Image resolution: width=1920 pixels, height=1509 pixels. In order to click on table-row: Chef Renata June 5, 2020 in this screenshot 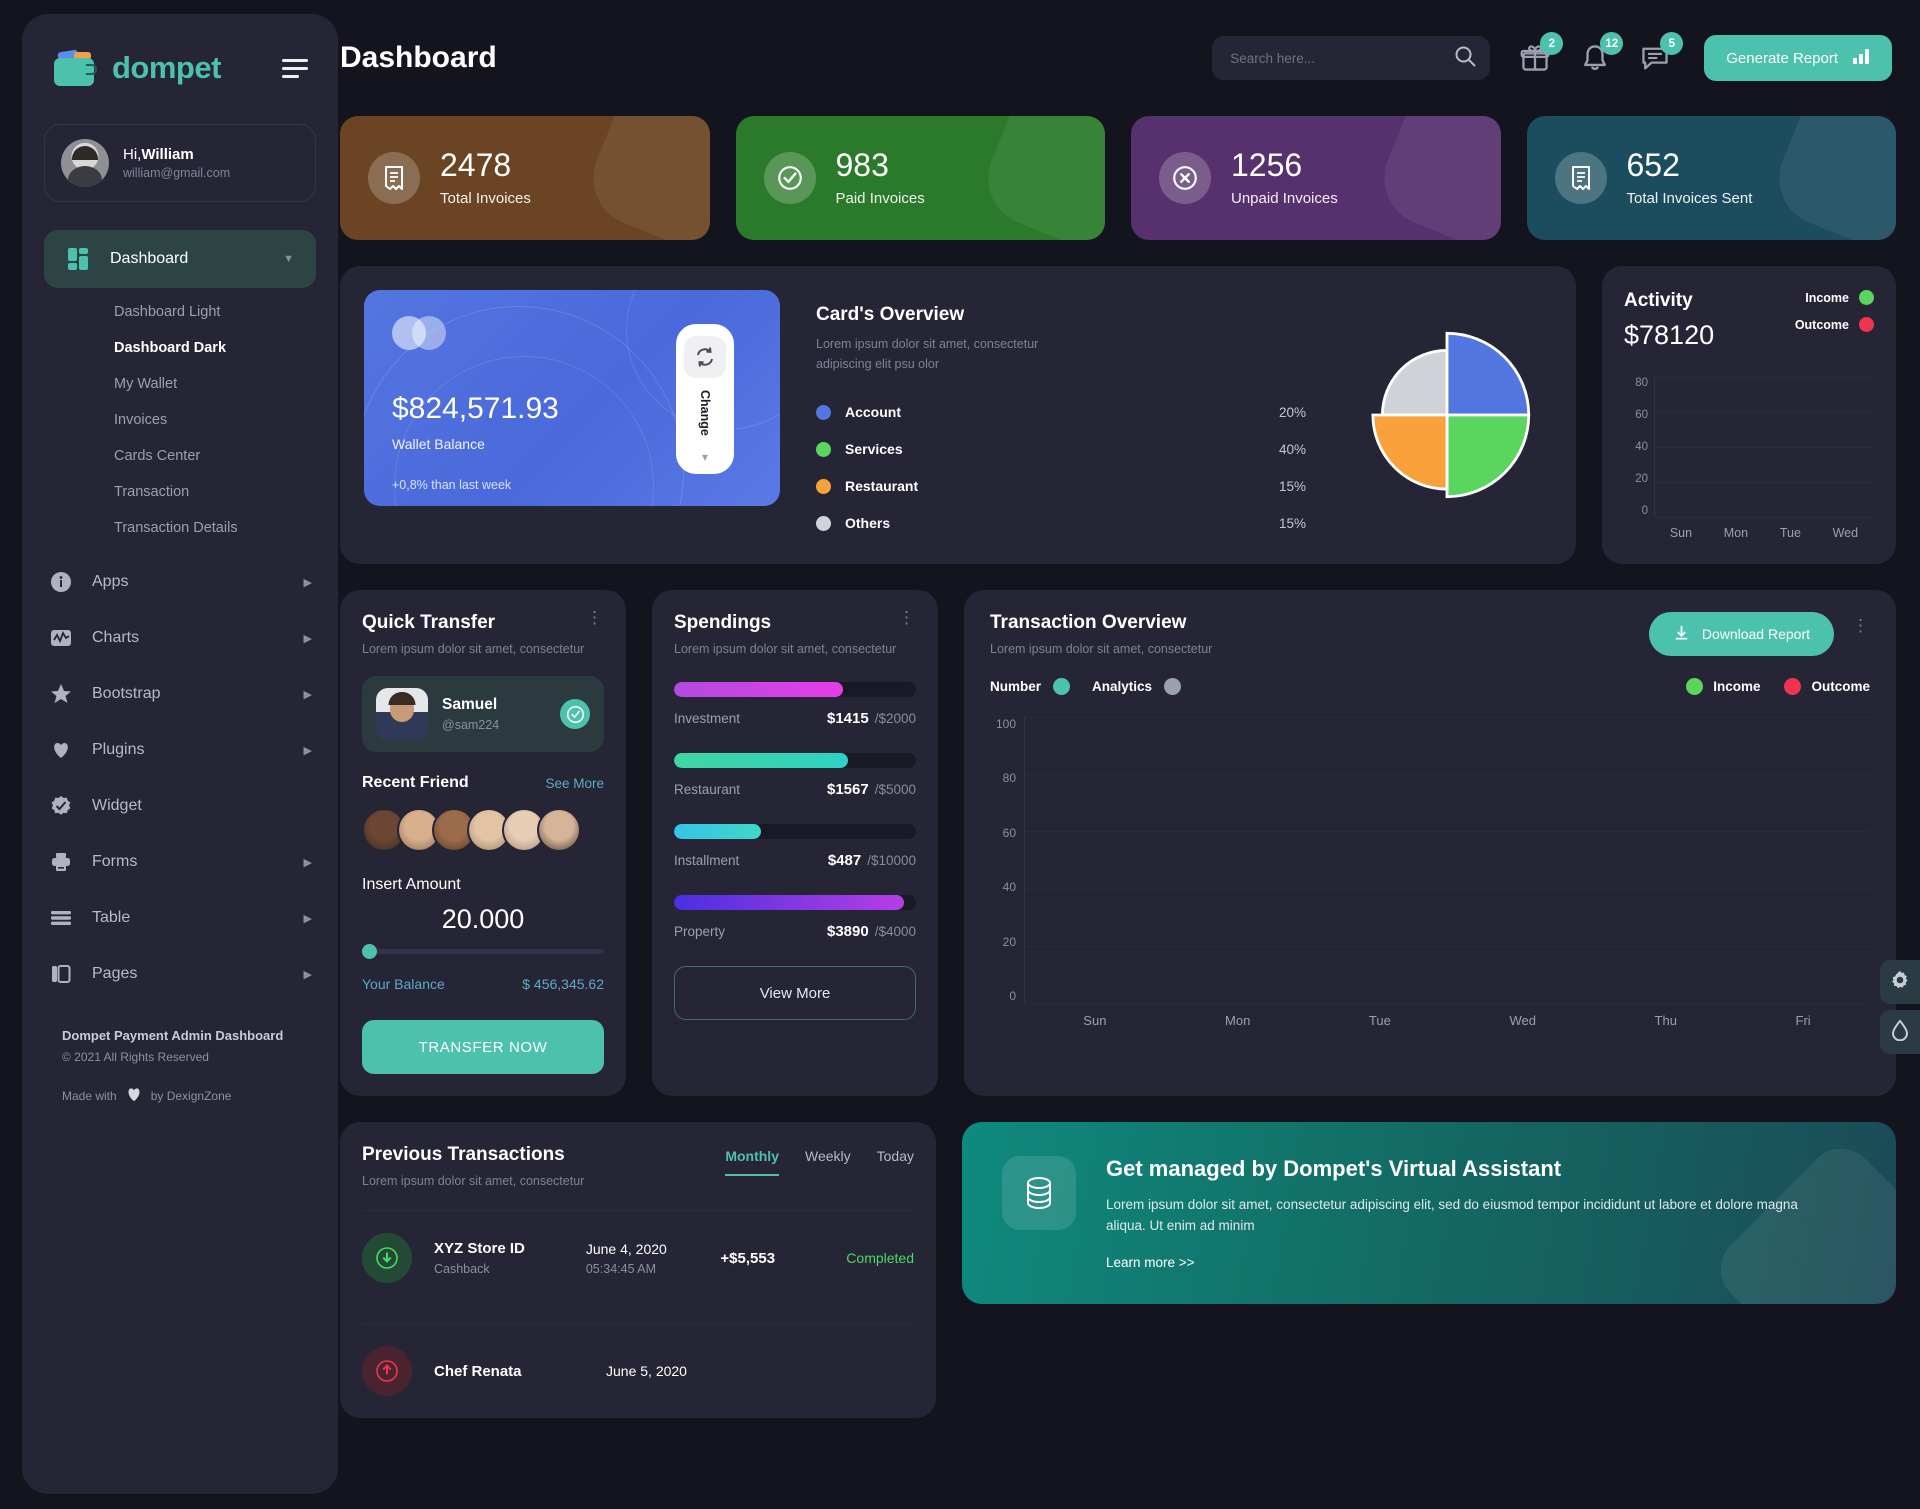, I will do `click(638, 1359)`.